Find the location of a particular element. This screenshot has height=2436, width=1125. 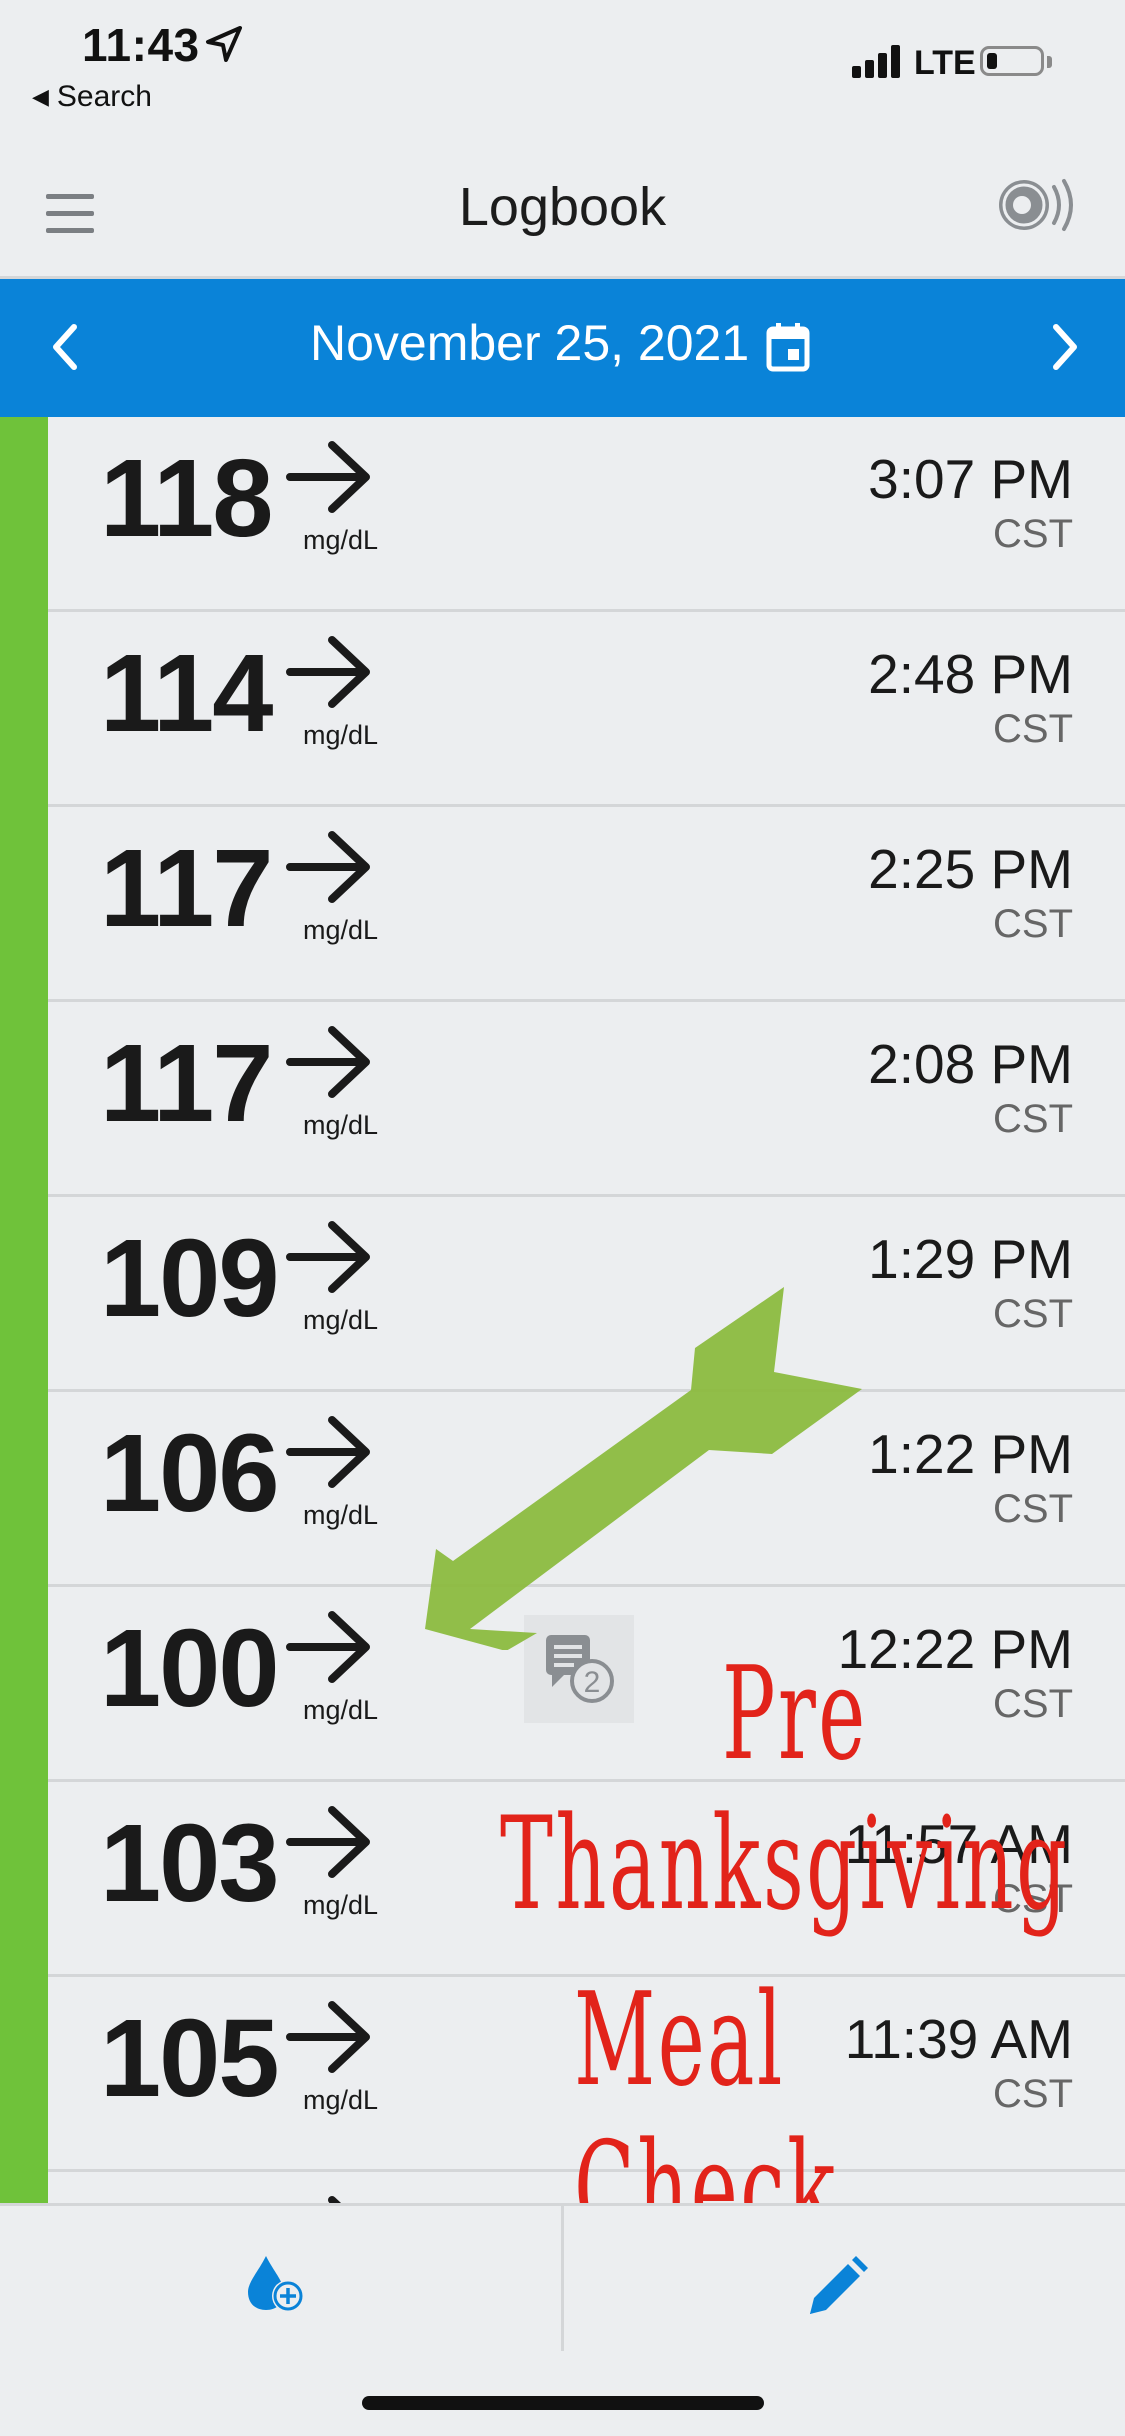

table-row: 118 mg/dL 3:07 PM CST is located at coordinates (586, 514).